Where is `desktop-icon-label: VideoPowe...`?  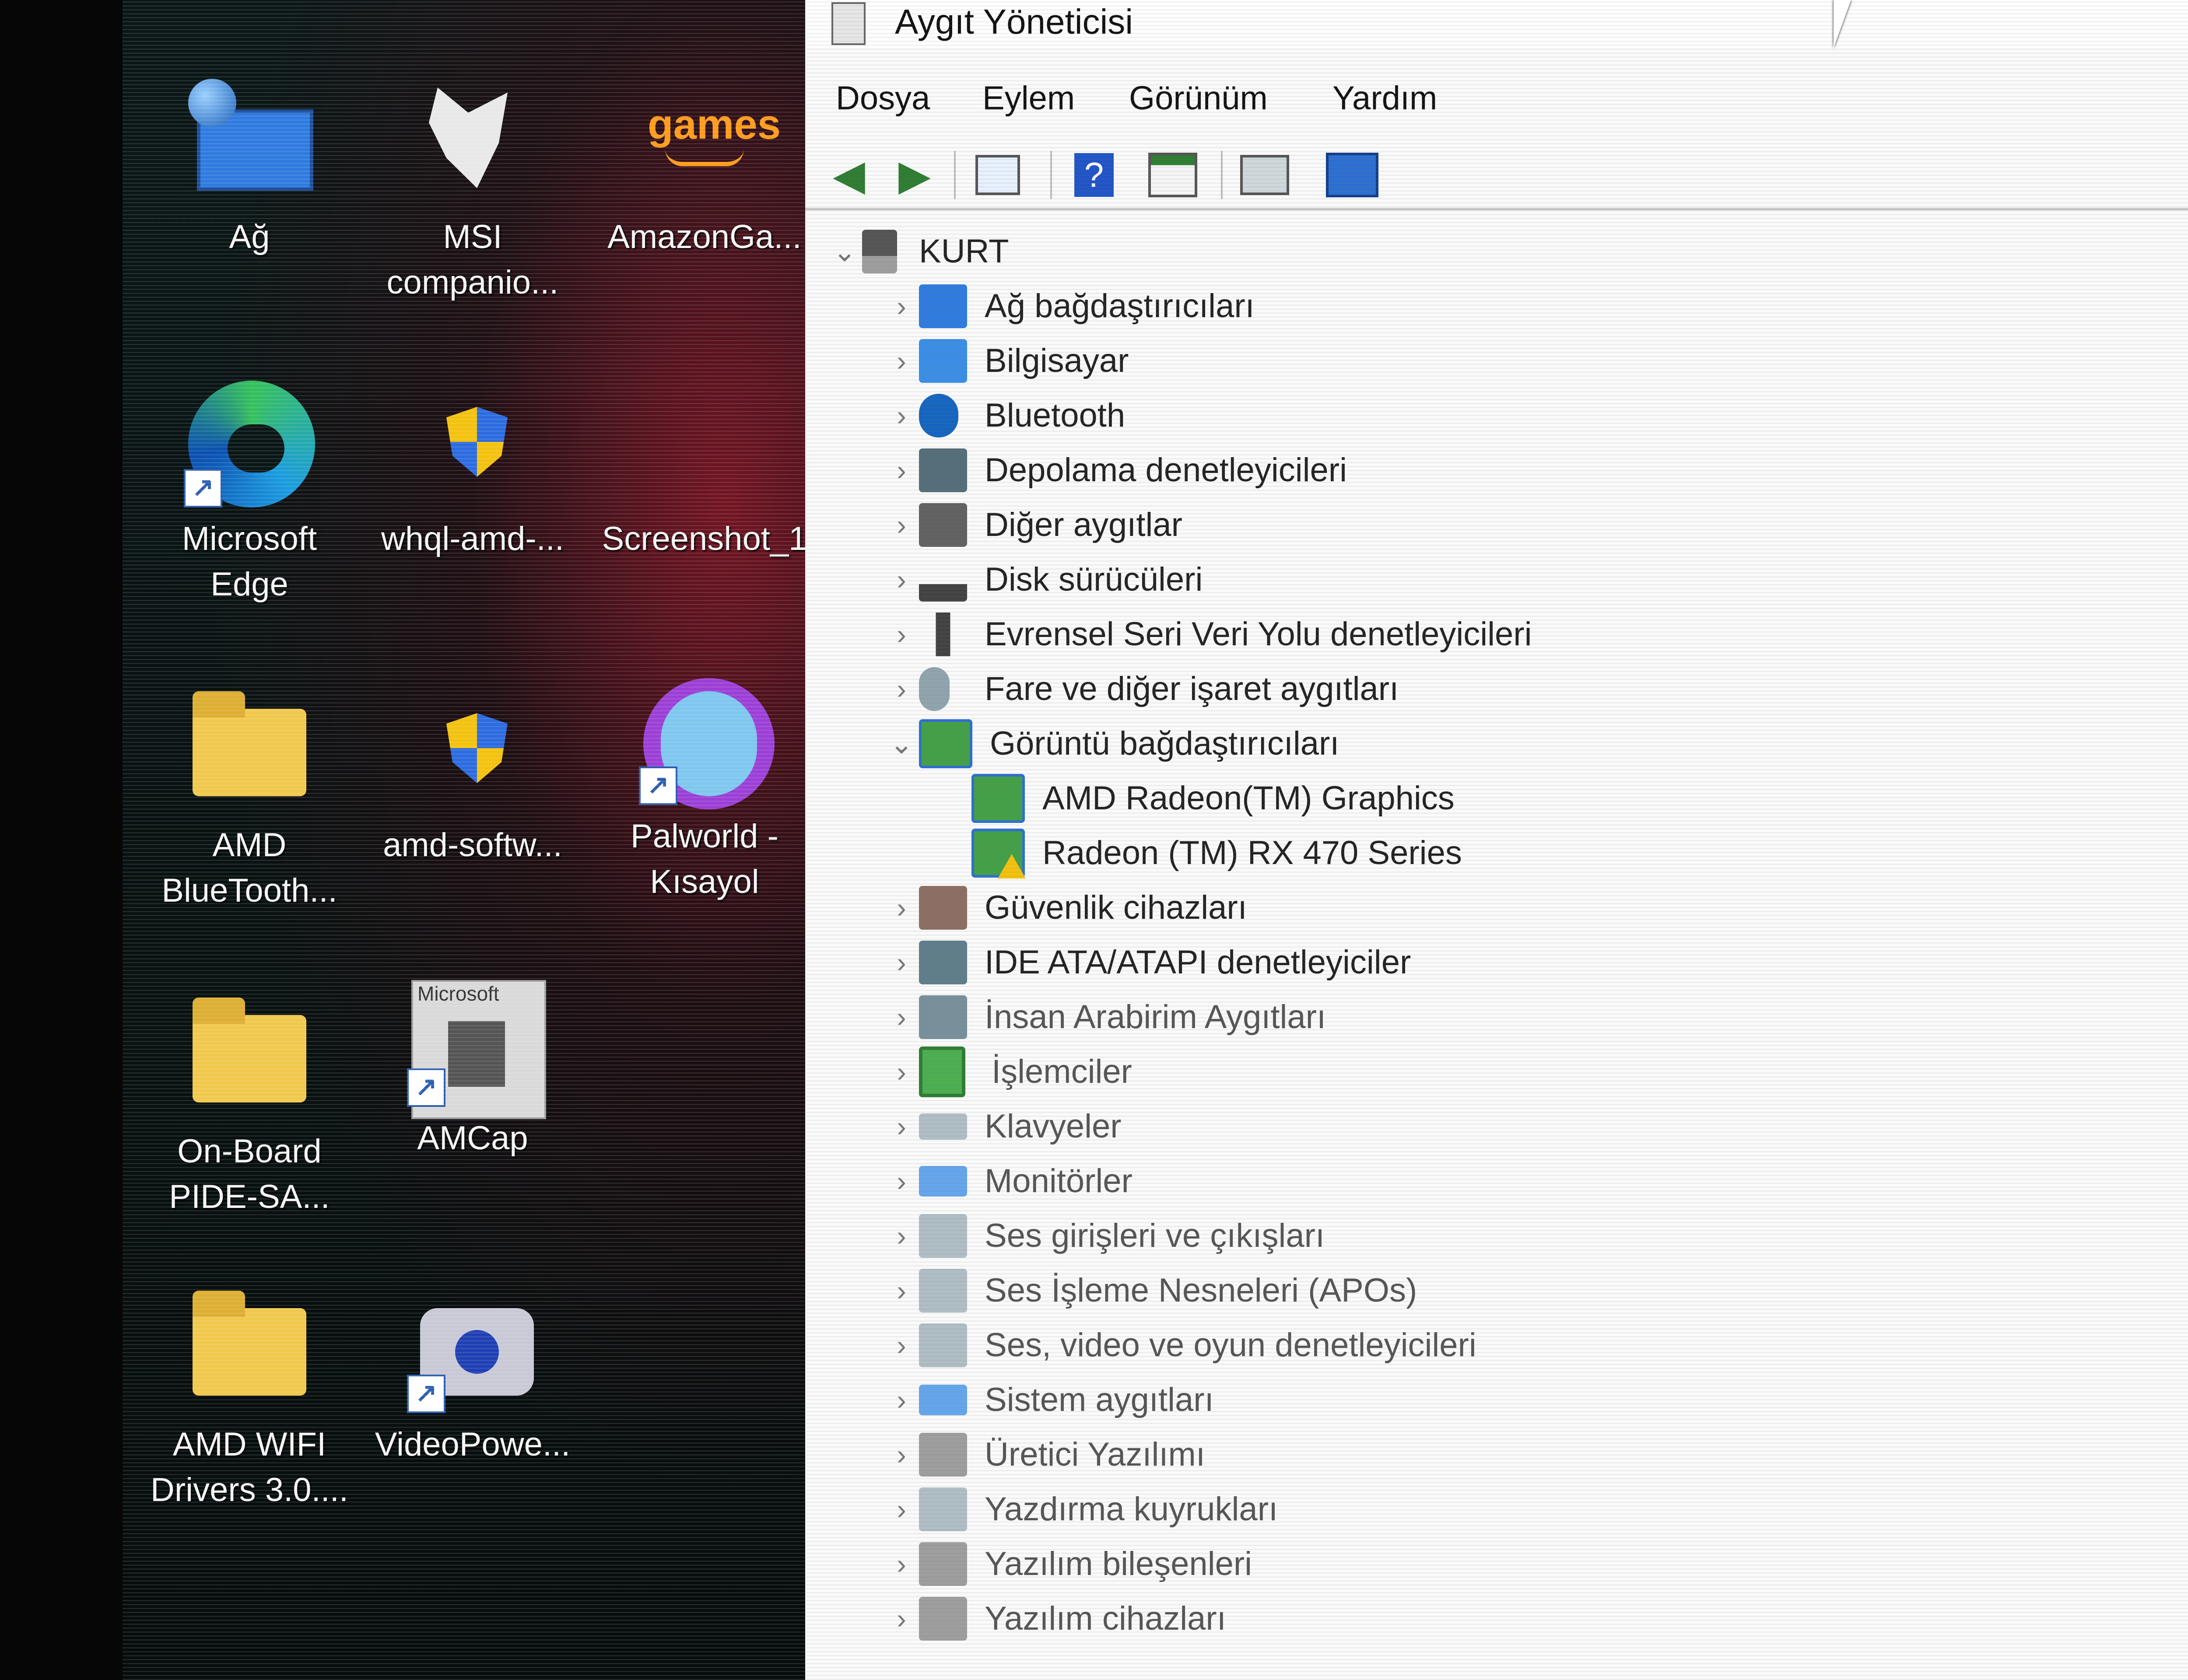
desktop-icon-label: VideoPowe... is located at coordinates (473, 1444).